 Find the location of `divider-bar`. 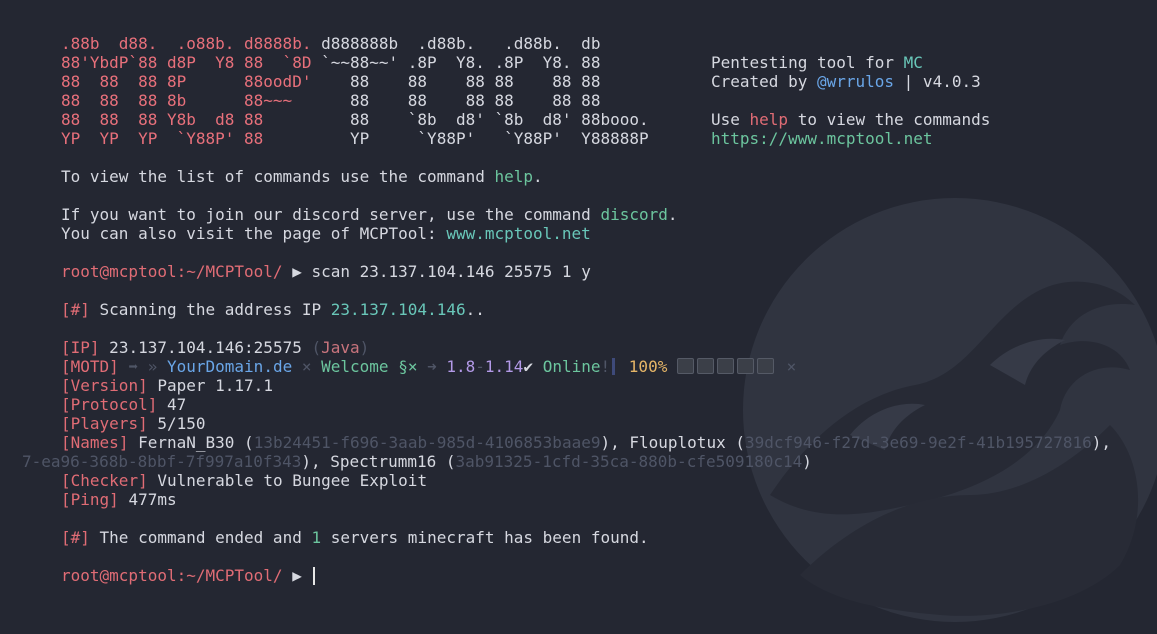

divider-bar is located at coordinates (614, 366).